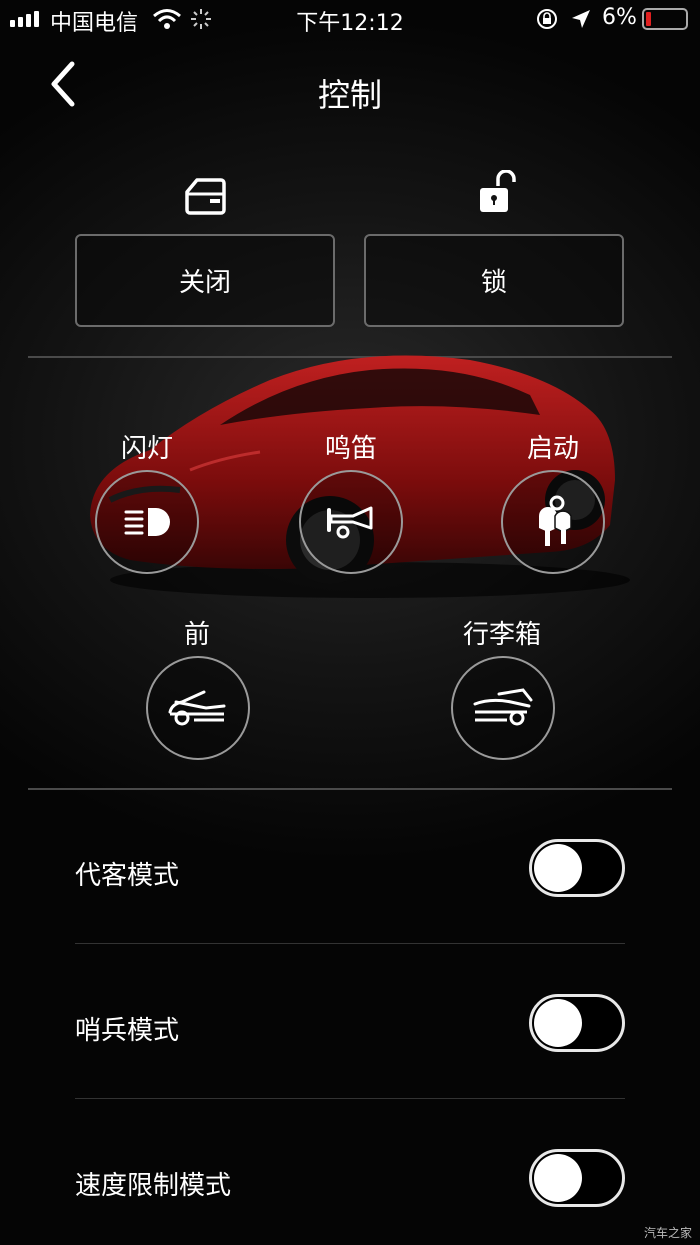 The image size is (700, 1245). Describe the element at coordinates (581, 19) in the screenshot. I see `location-arrow-icon` at that location.